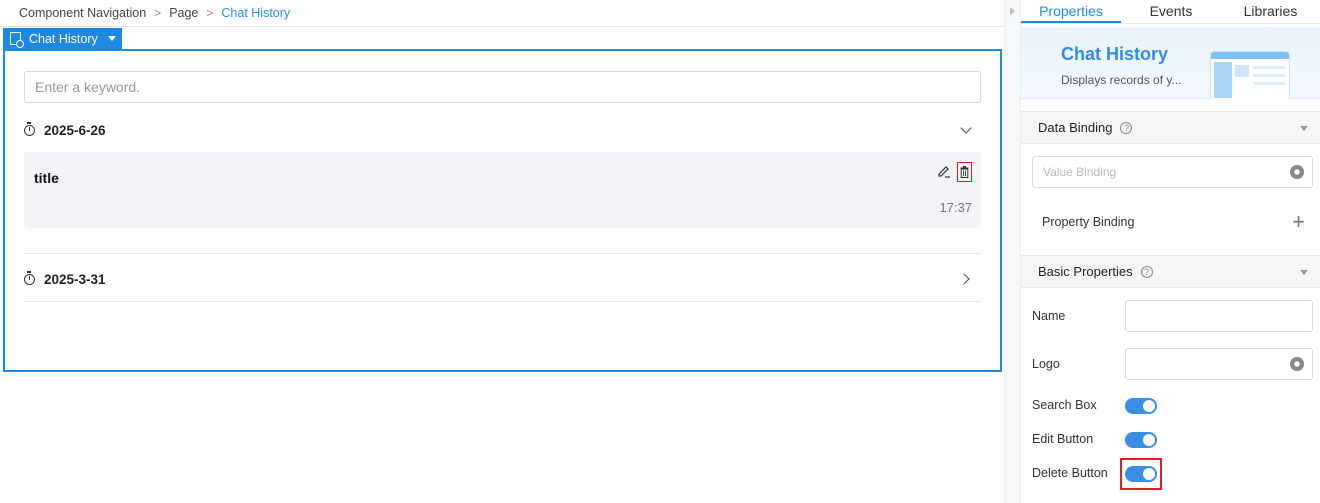  Describe the element at coordinates (1085, 271) in the screenshot. I see `section-title: Basic Properties` at that location.